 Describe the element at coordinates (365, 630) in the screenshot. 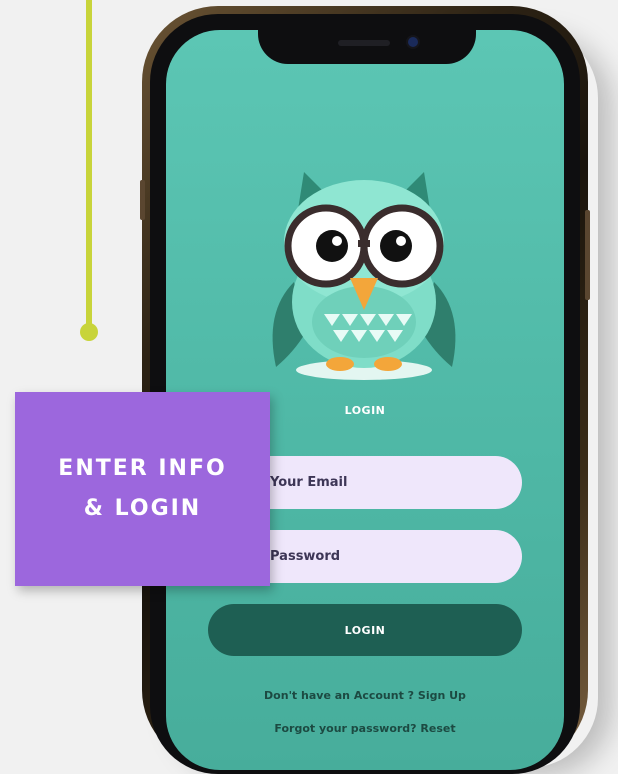

I see `login-button: LOGIN` at that location.